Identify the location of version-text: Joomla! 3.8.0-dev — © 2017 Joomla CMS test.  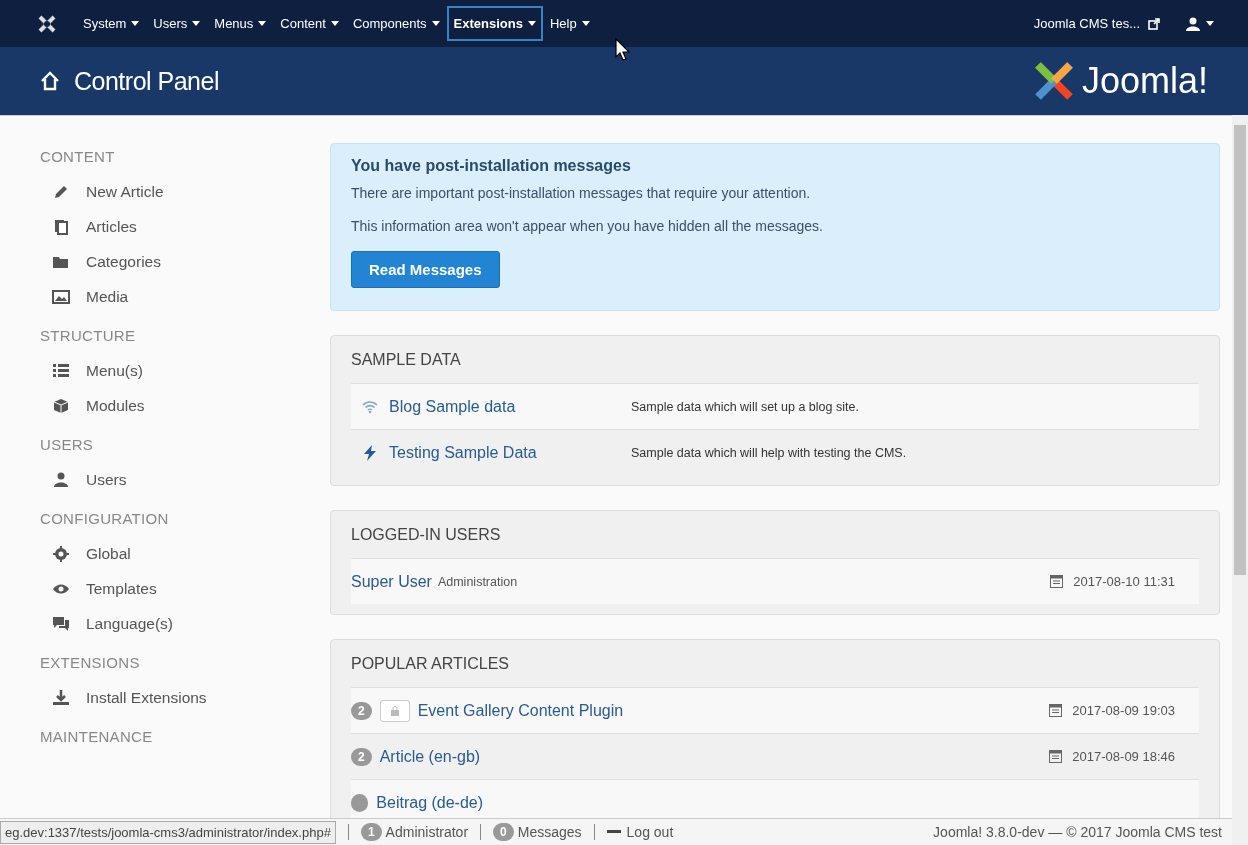
(1077, 832).